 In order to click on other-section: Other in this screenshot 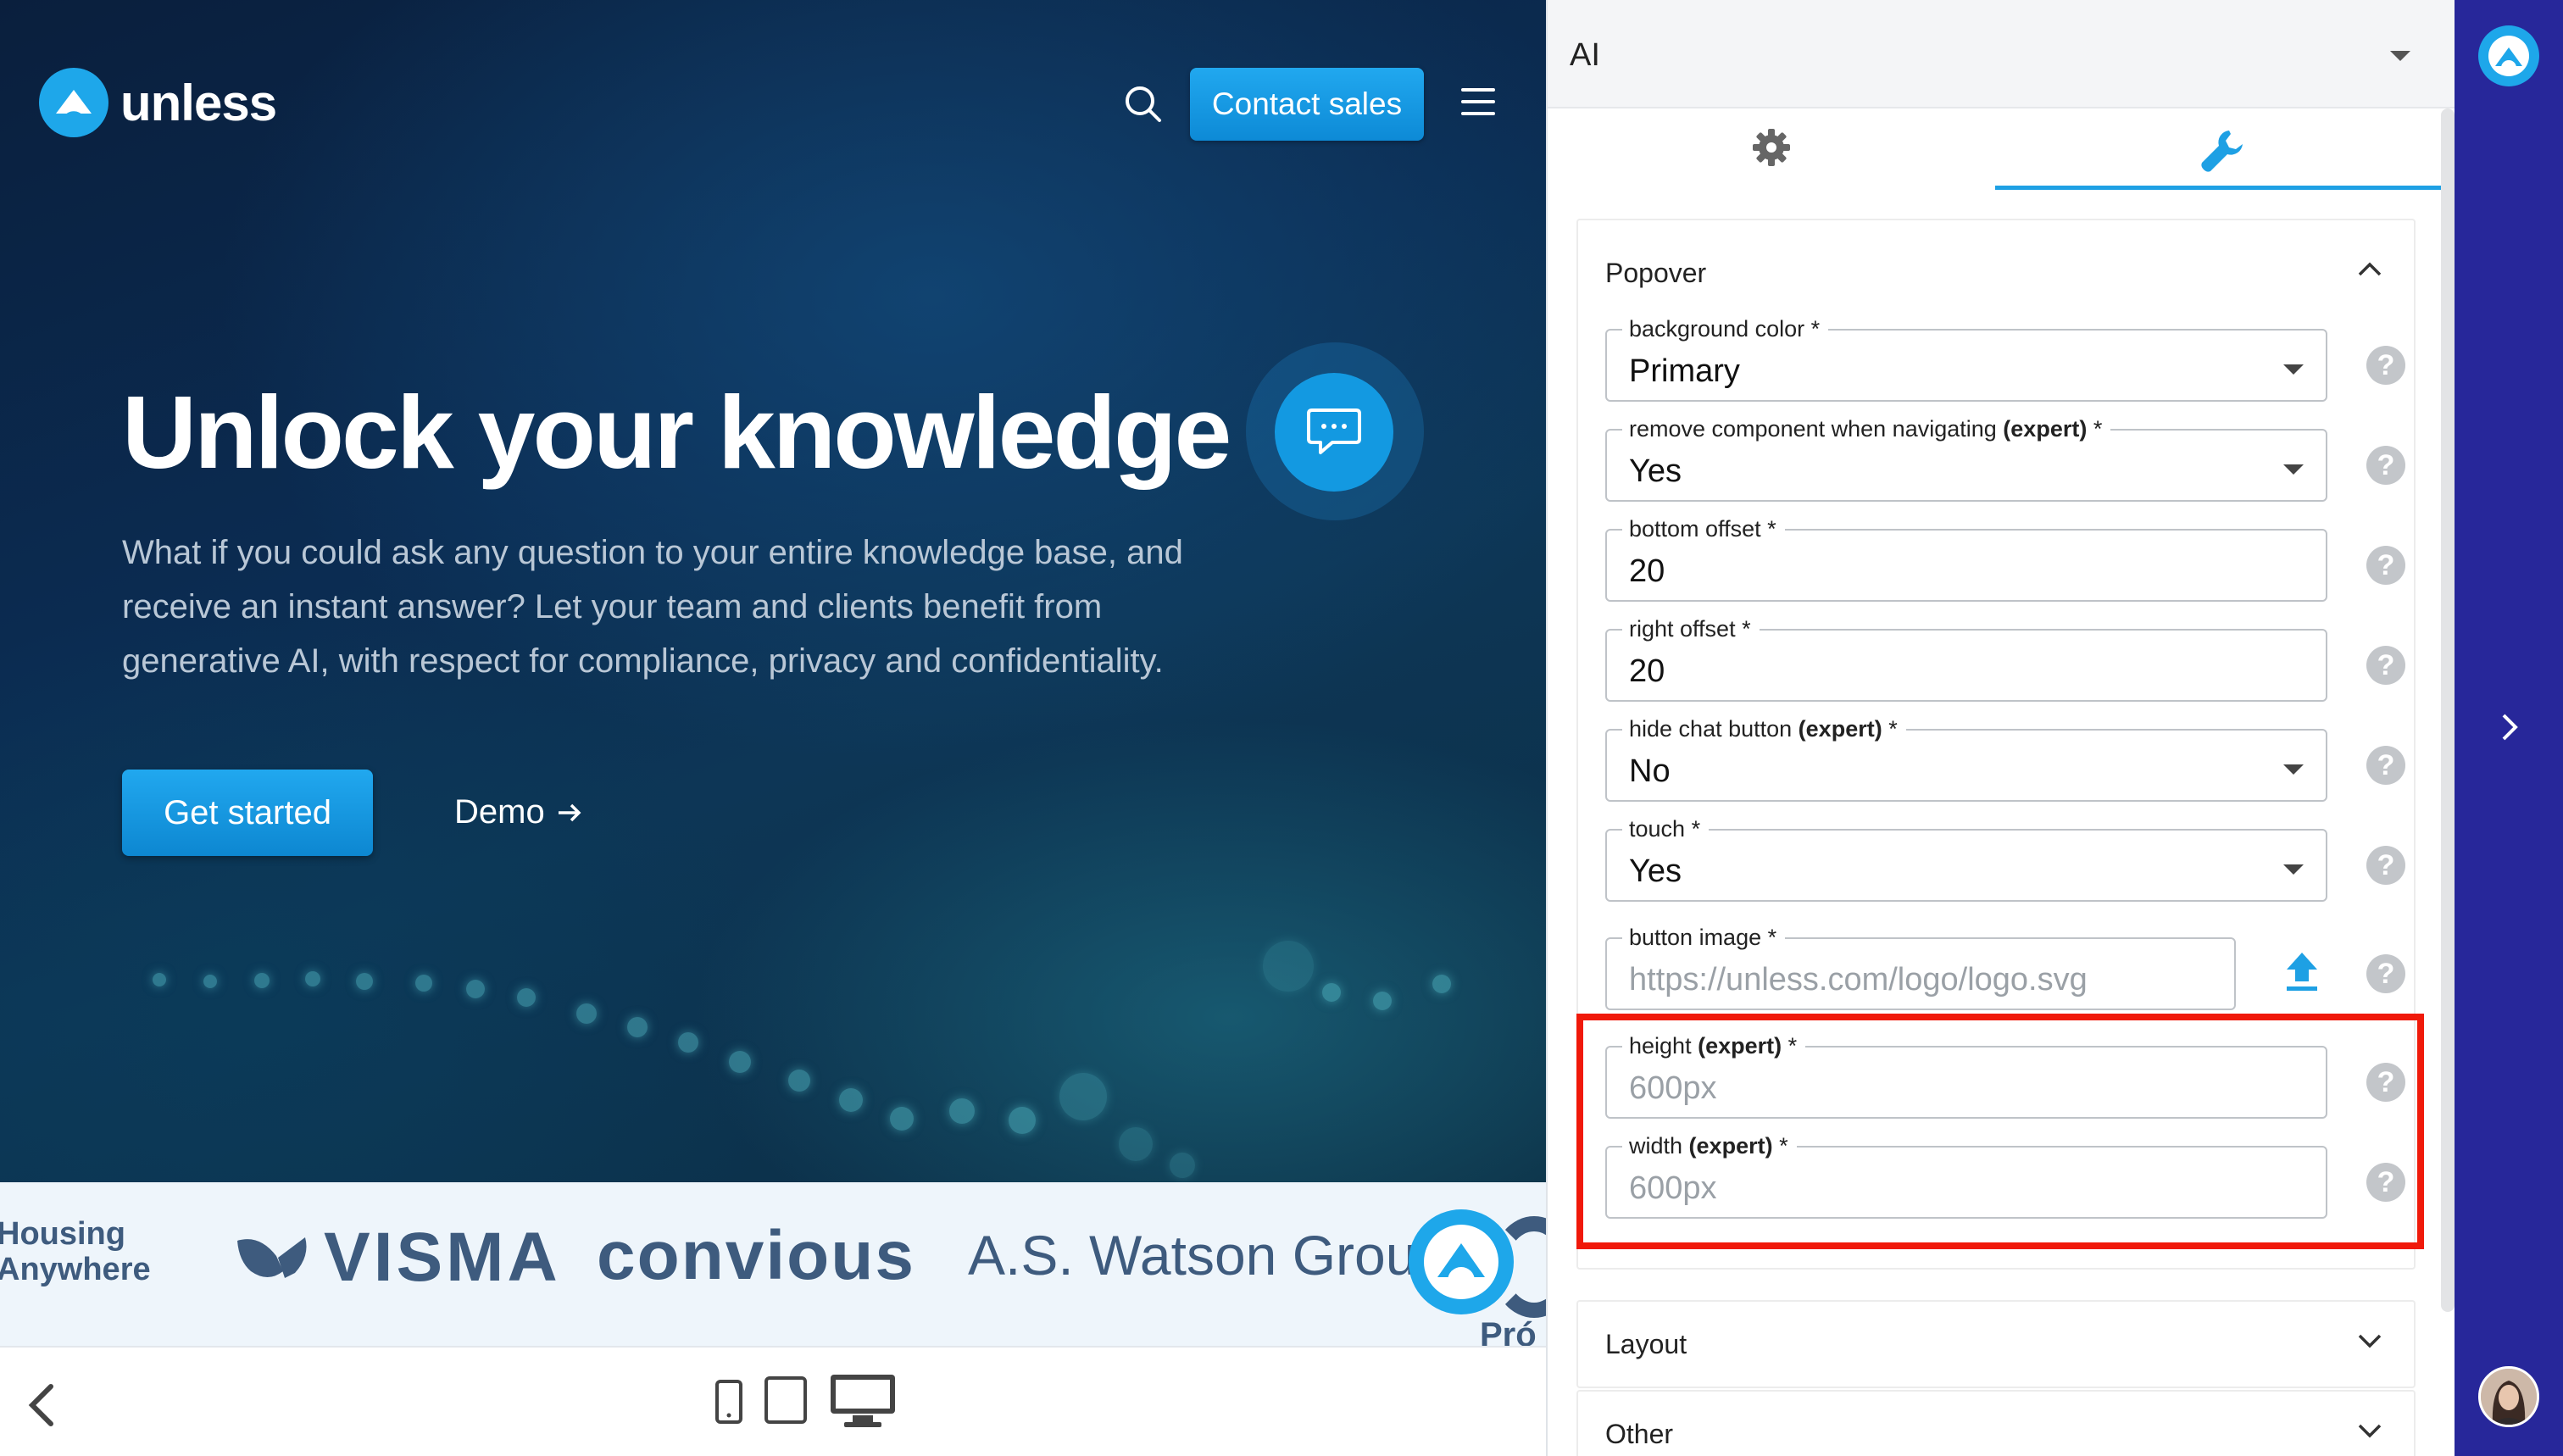, I will do `click(1996, 1423)`.